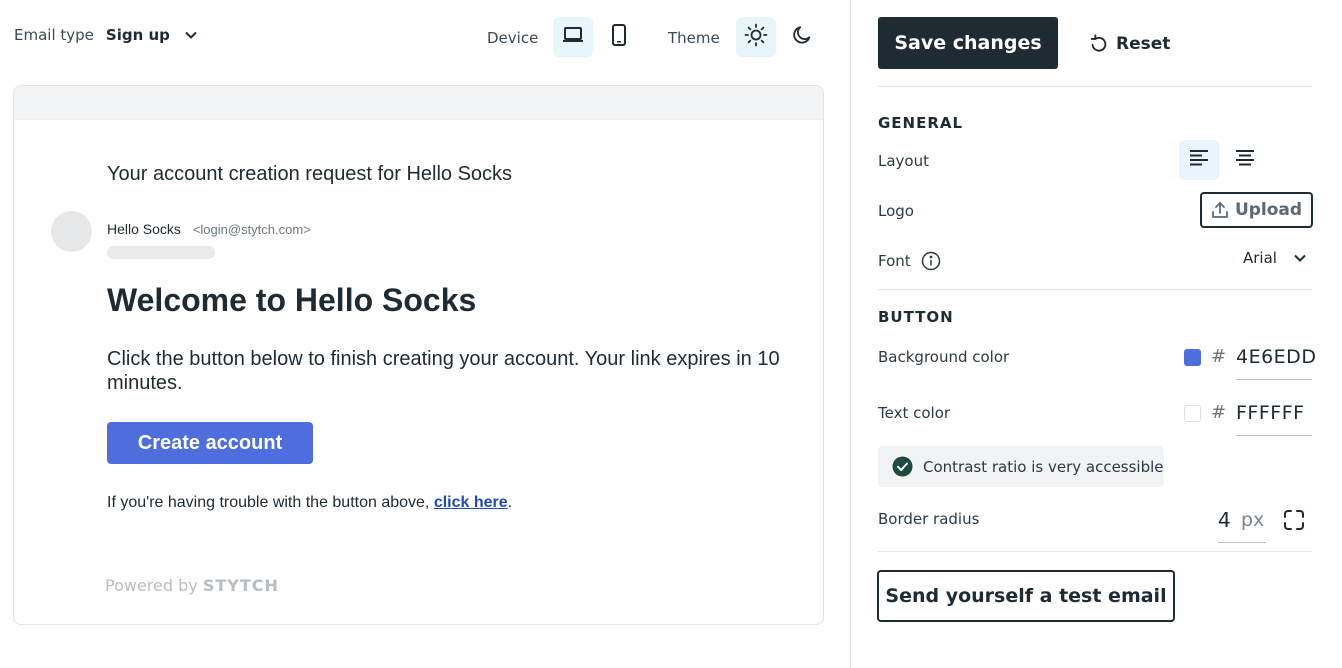 The image size is (1342, 668). What do you see at coordinates (921, 123) in the screenshot?
I see `general-section-title: GENERAL` at bounding box center [921, 123].